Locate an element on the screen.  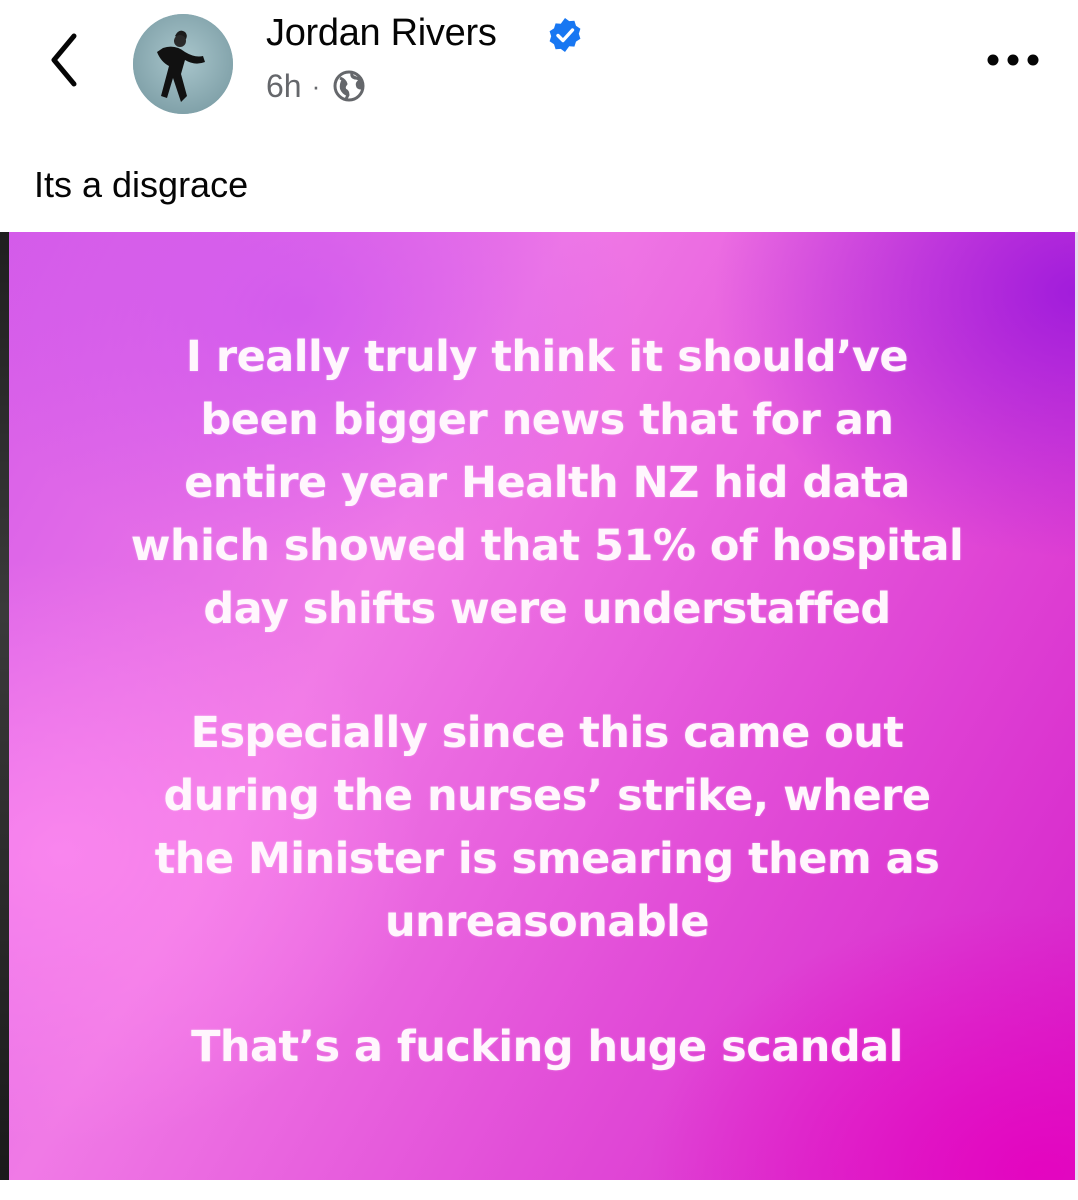
chevron-left-icon is located at coordinates (64, 60).